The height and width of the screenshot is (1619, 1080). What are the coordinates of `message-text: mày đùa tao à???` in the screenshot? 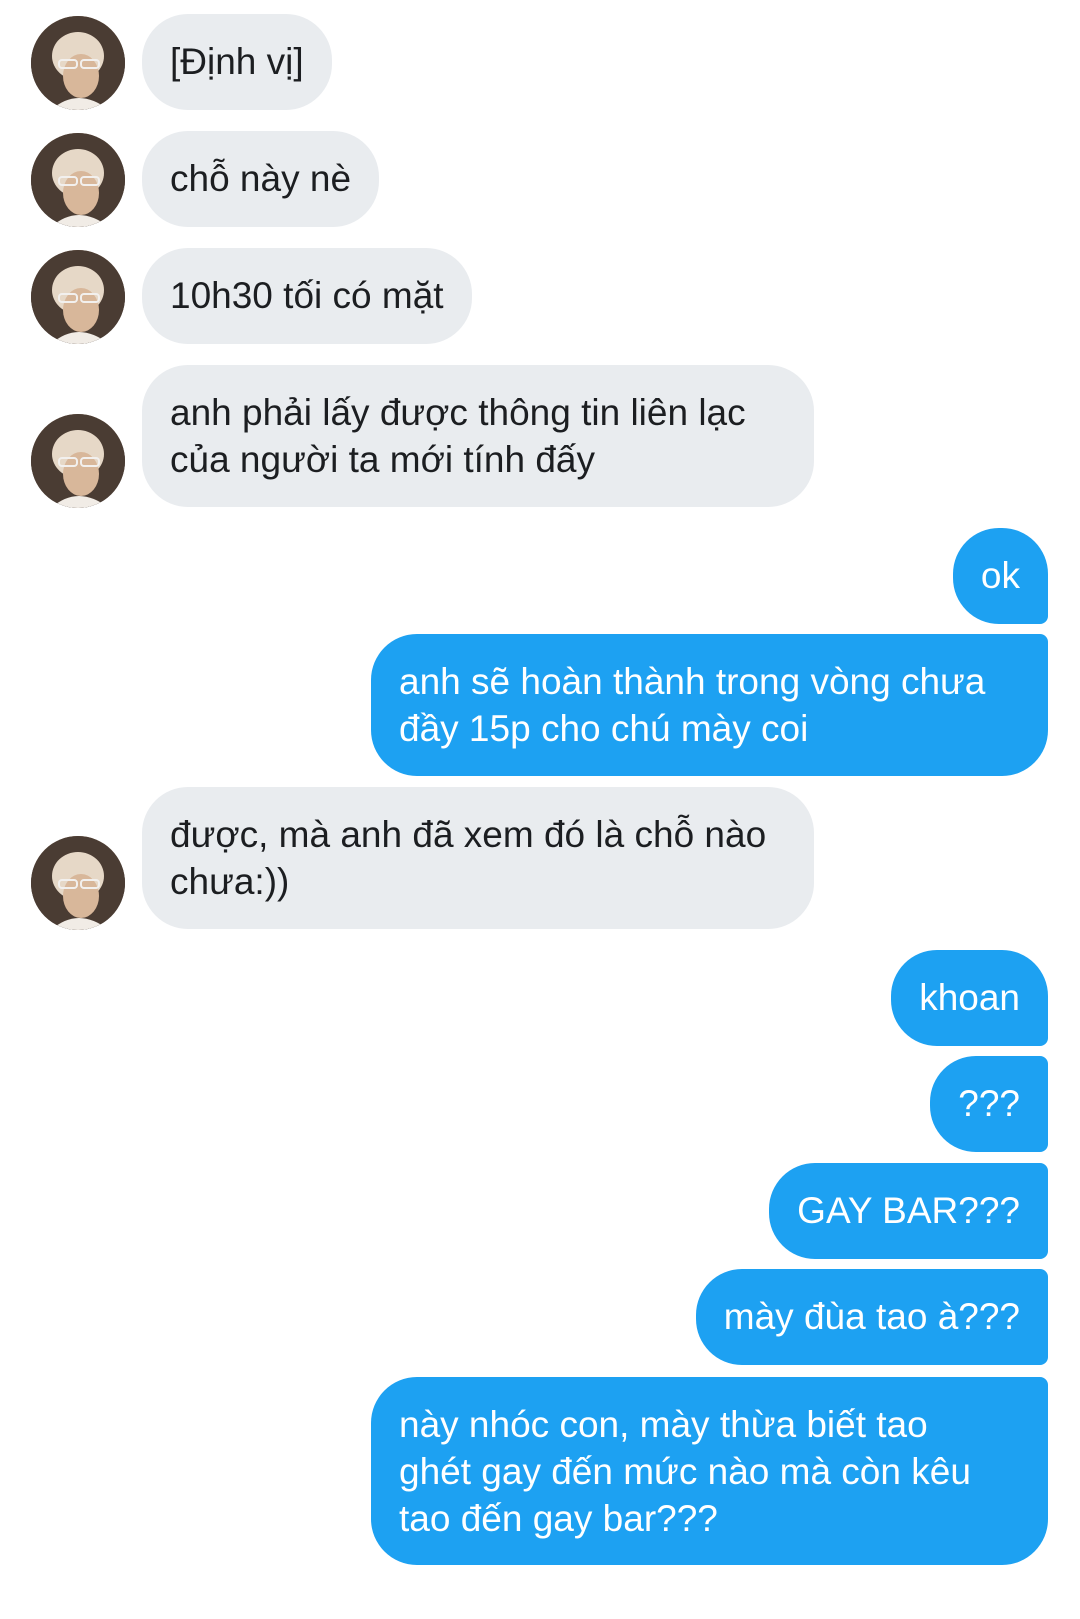 It's located at (871, 1316).